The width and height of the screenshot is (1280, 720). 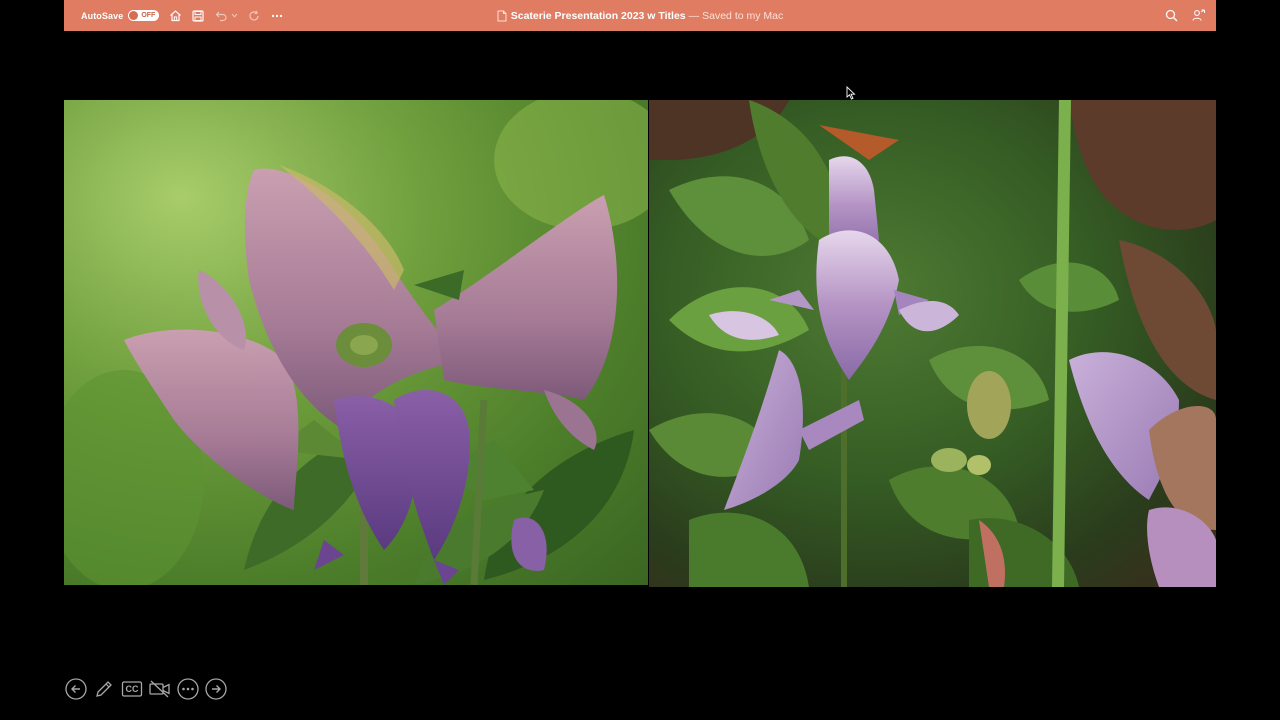 I want to click on arrow-right-icon, so click(x=216, y=689).